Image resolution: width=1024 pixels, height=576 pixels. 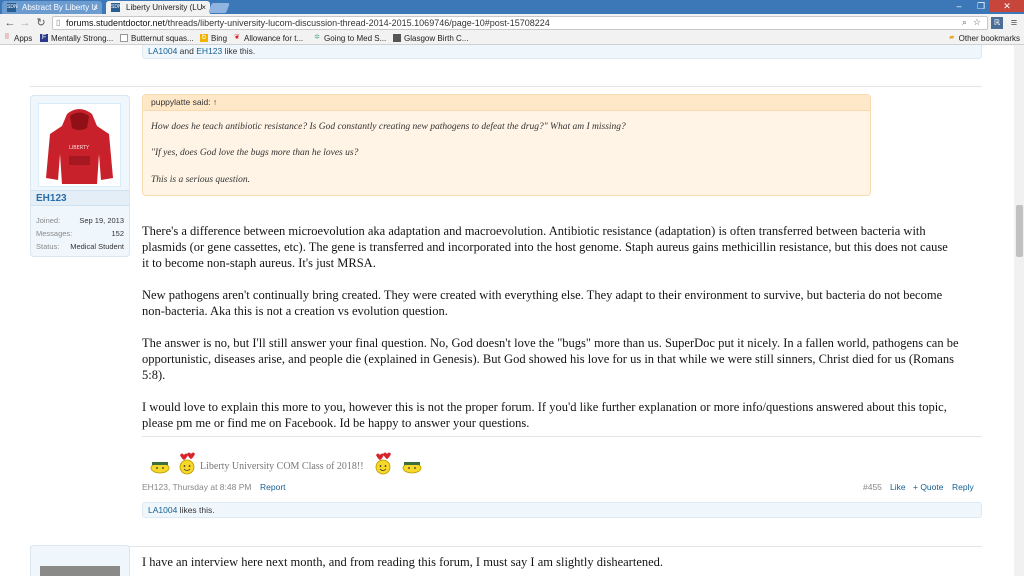 What do you see at coordinates (209, 51) in the screenshot?
I see `liker-link: EH123` at bounding box center [209, 51].